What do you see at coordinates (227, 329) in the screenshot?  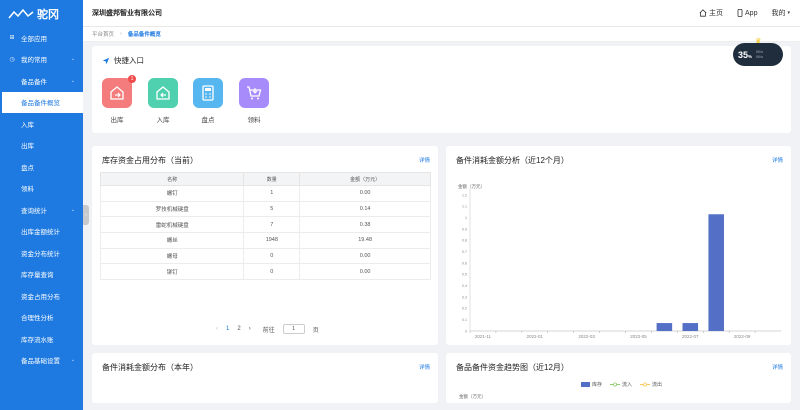 I see `page-1-button: 1` at bounding box center [227, 329].